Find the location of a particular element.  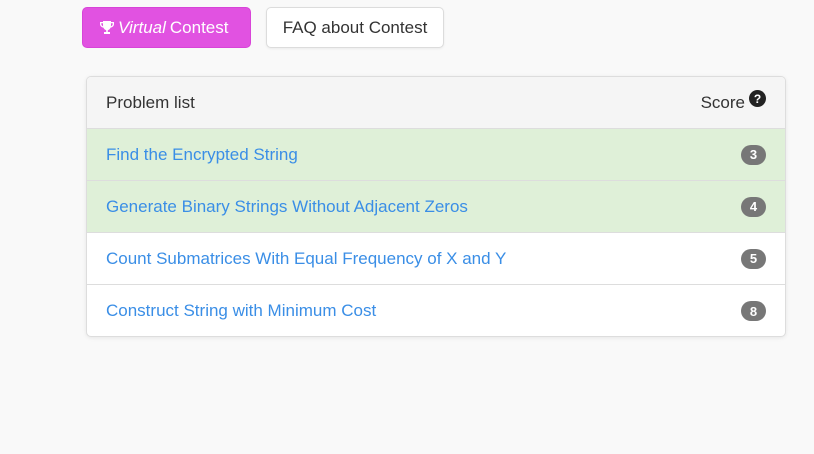

score-badge: 5 is located at coordinates (753, 258).